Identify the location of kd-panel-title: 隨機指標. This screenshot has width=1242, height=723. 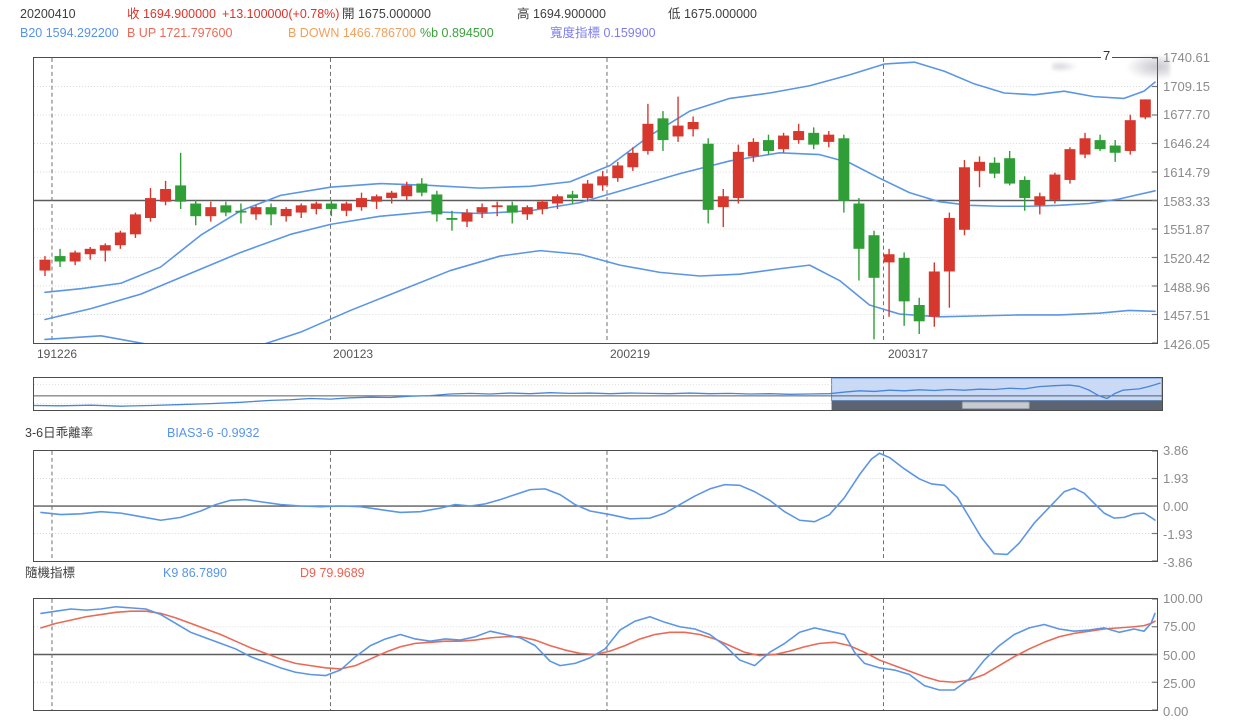
(50, 573).